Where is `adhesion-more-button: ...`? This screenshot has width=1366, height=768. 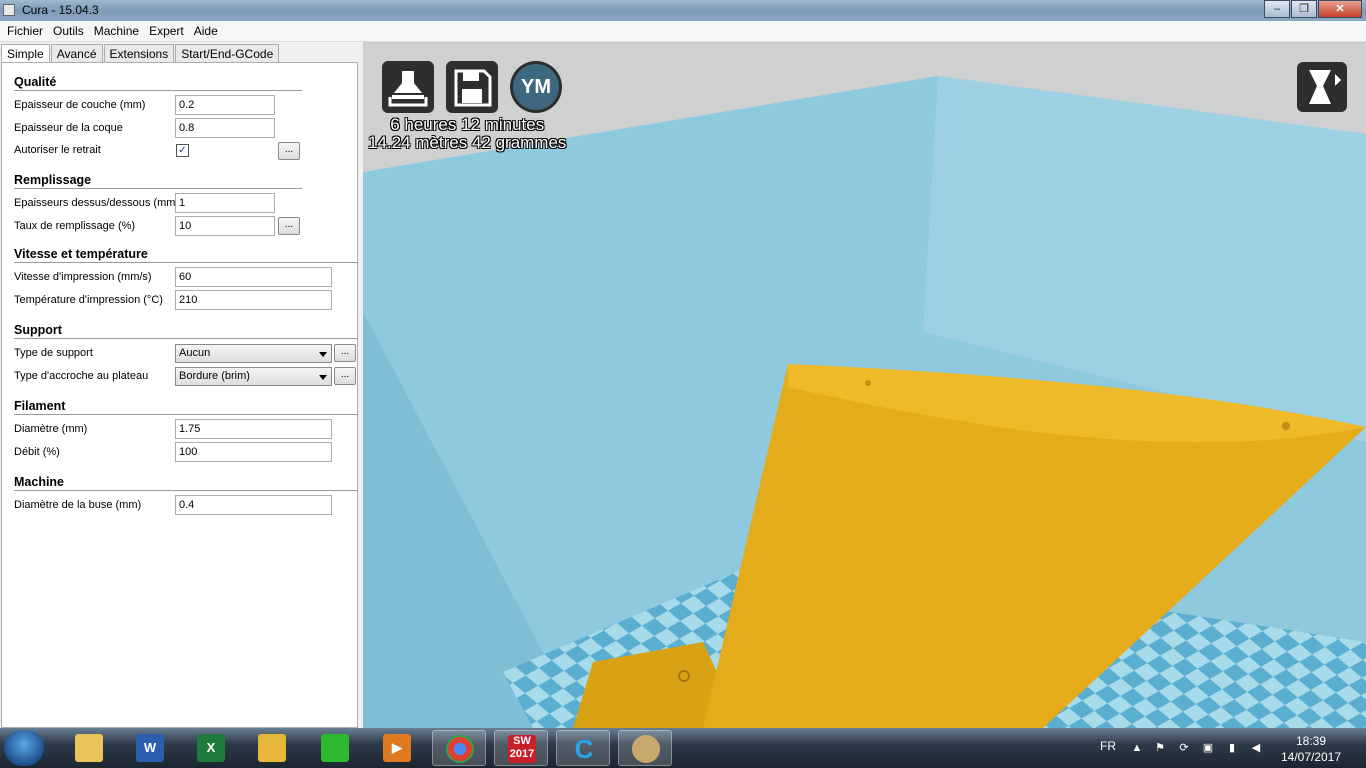 adhesion-more-button: ... is located at coordinates (345, 376).